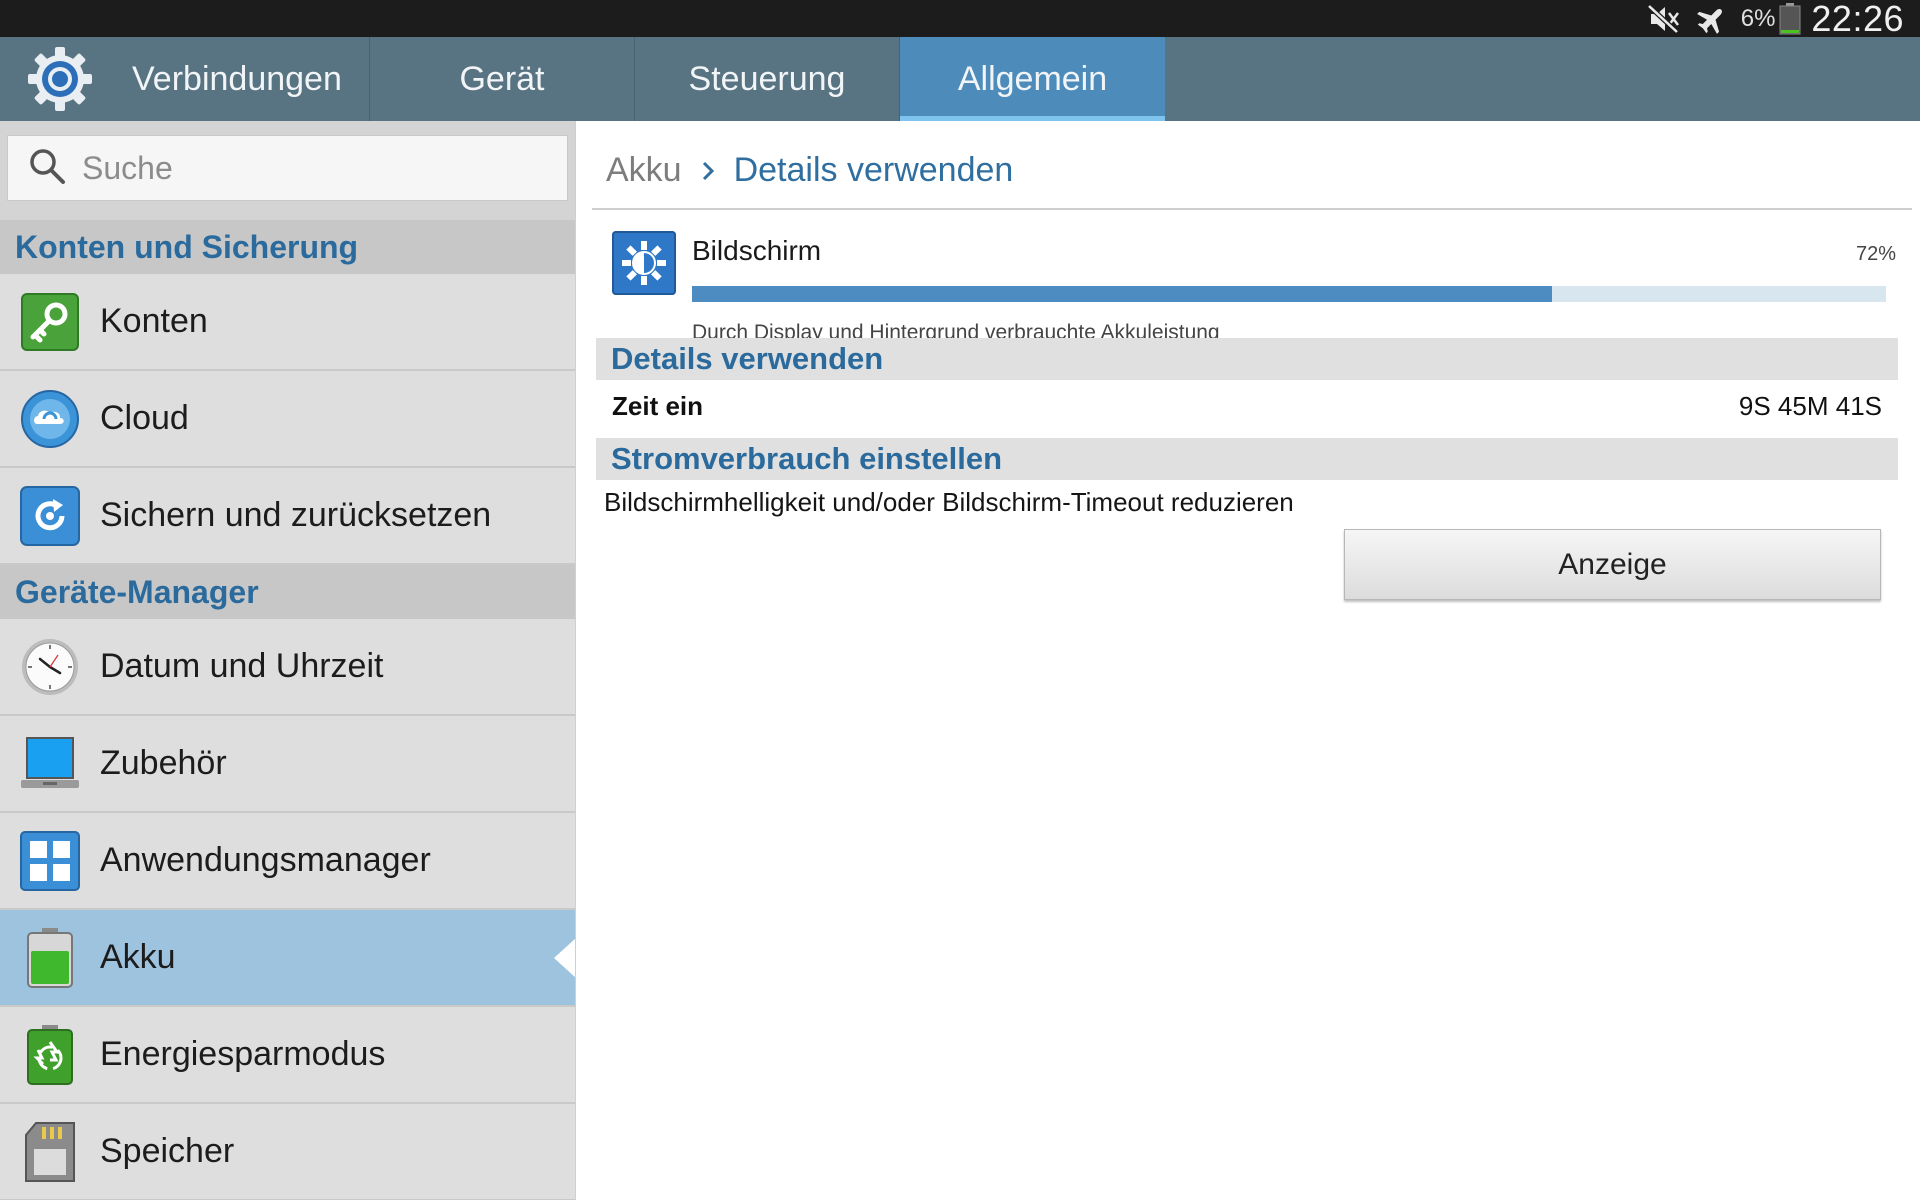  I want to click on sidebar-item-anwendungsmanager: Anwendungsmanager, so click(287, 861).